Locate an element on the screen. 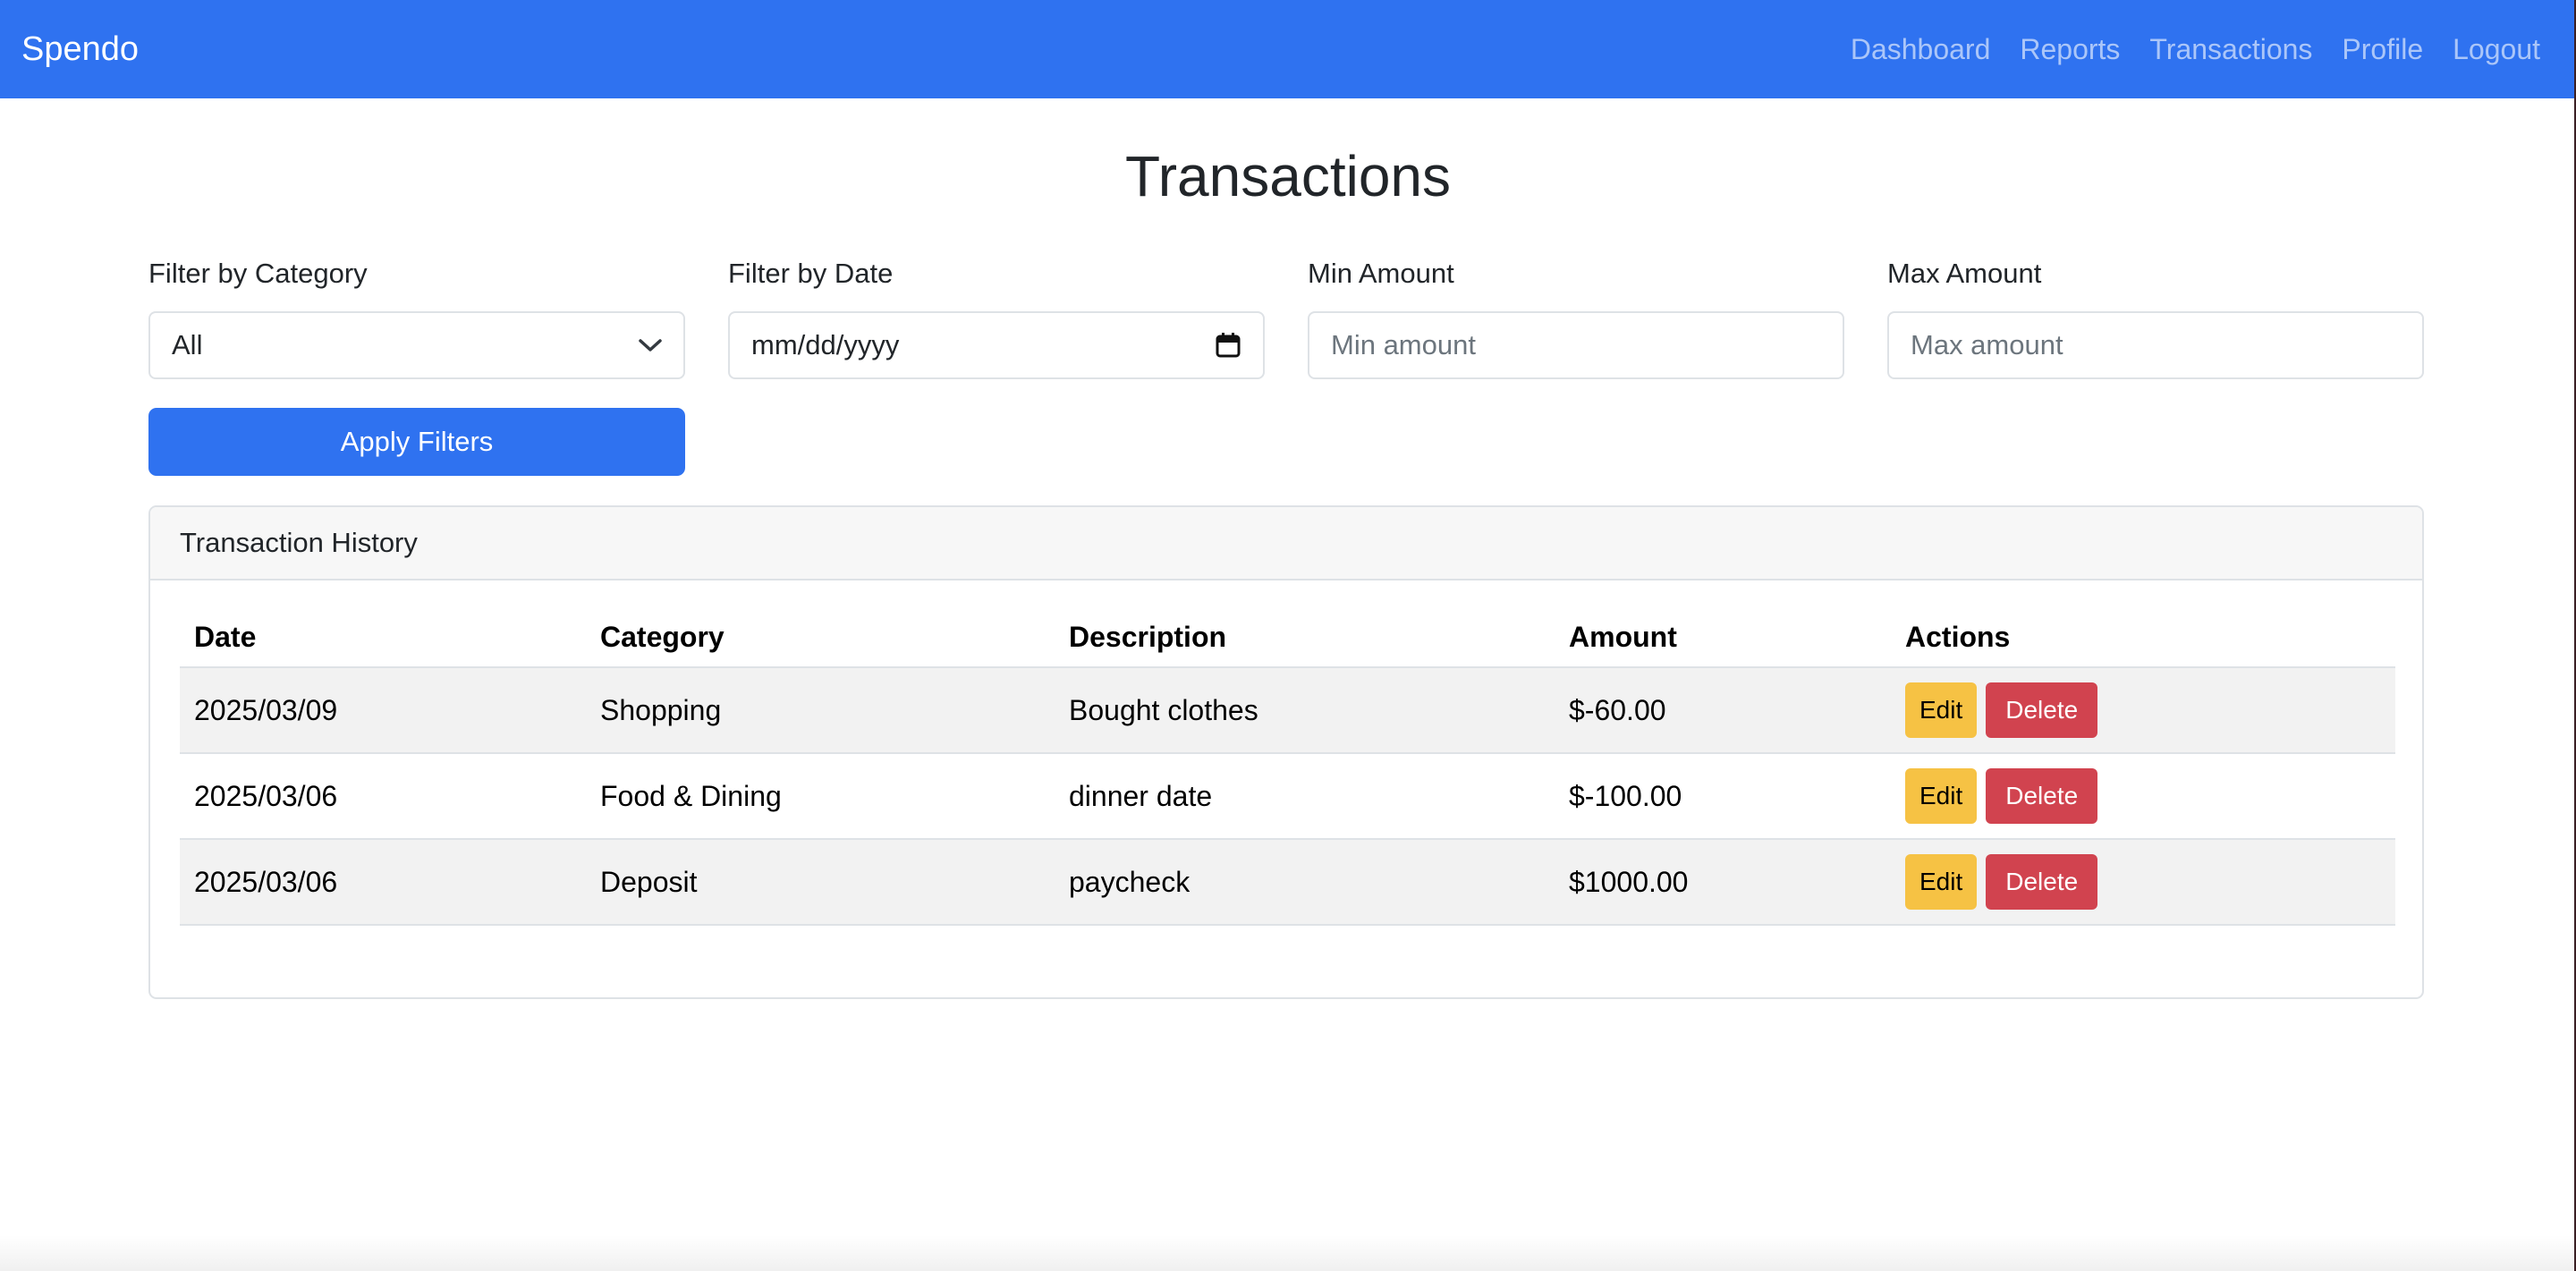  min-amount-group: Min Amount Min amount is located at coordinates (1576, 318).